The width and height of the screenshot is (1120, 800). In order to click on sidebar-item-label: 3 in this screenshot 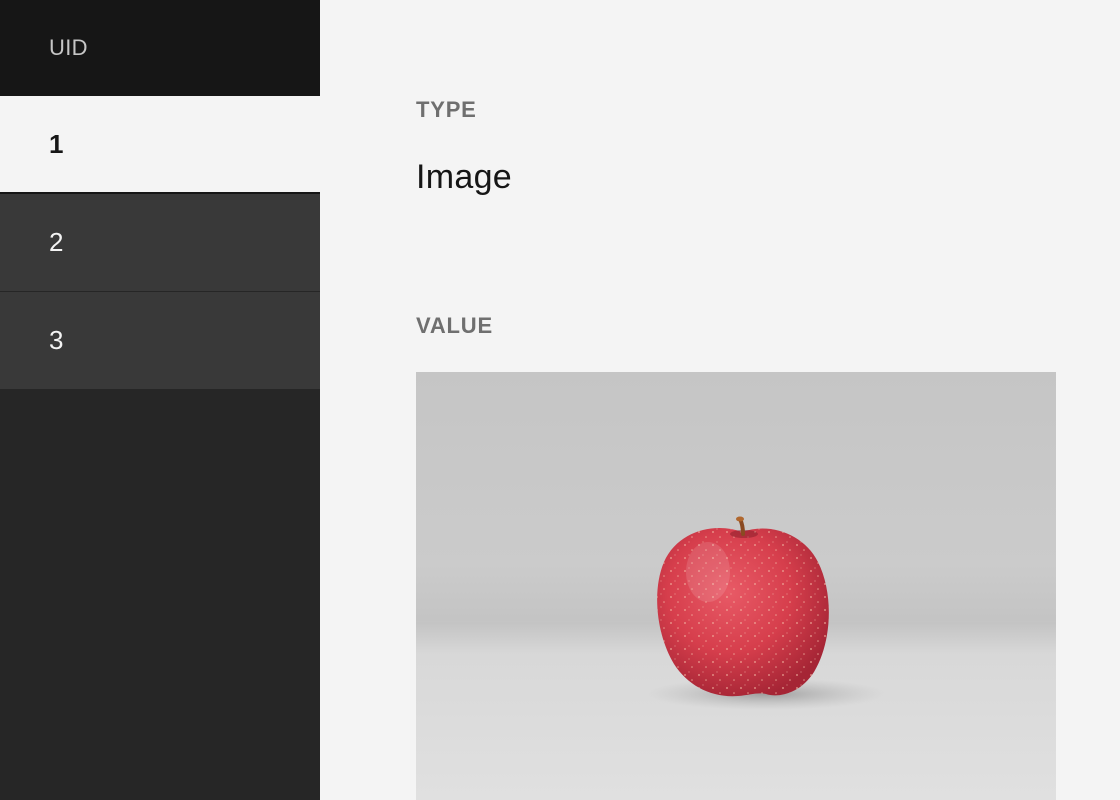, I will do `click(56, 340)`.